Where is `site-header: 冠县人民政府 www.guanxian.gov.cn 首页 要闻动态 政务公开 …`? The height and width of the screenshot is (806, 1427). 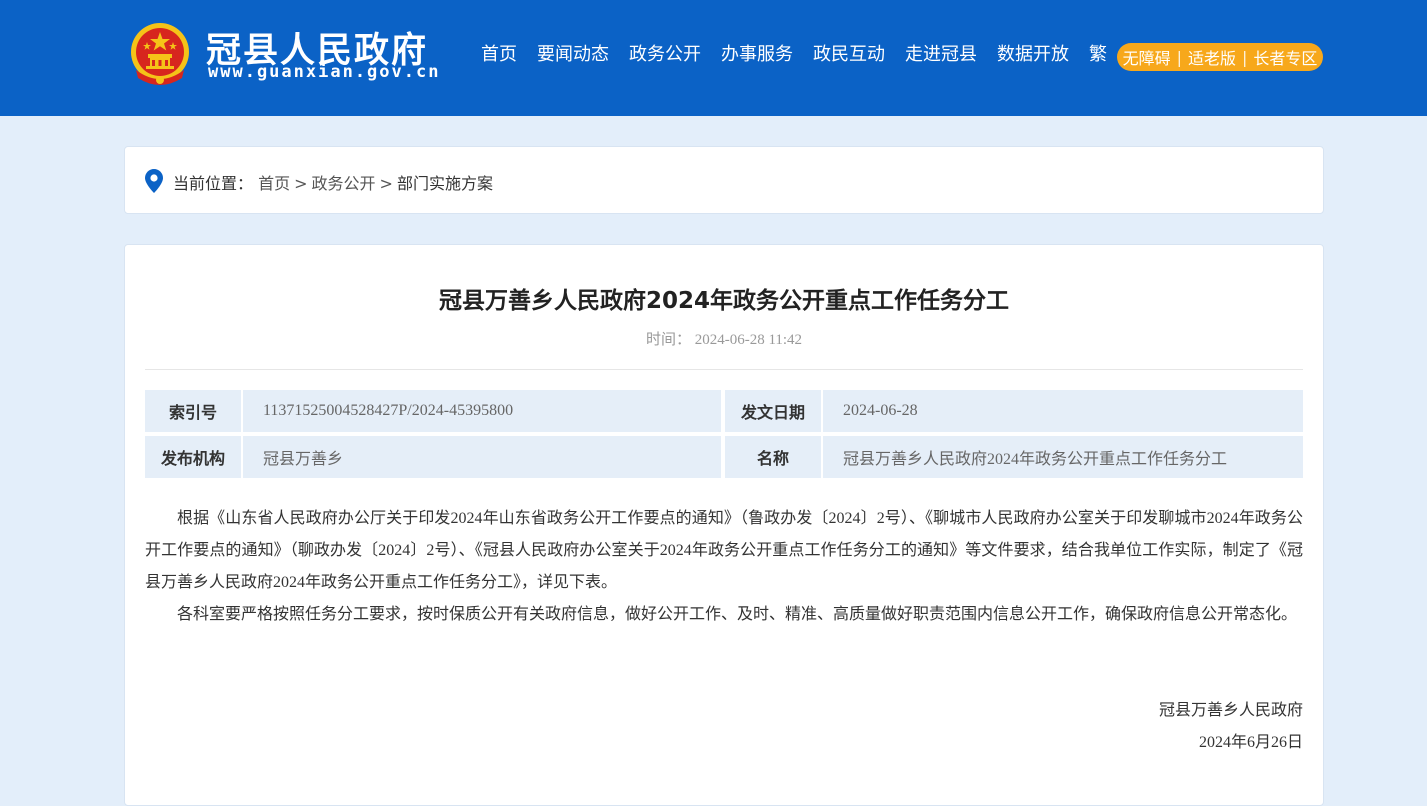
site-header: 冠县人民政府 www.guanxian.gov.cn 首页 要闻动态 政务公开 … is located at coordinates (713, 58).